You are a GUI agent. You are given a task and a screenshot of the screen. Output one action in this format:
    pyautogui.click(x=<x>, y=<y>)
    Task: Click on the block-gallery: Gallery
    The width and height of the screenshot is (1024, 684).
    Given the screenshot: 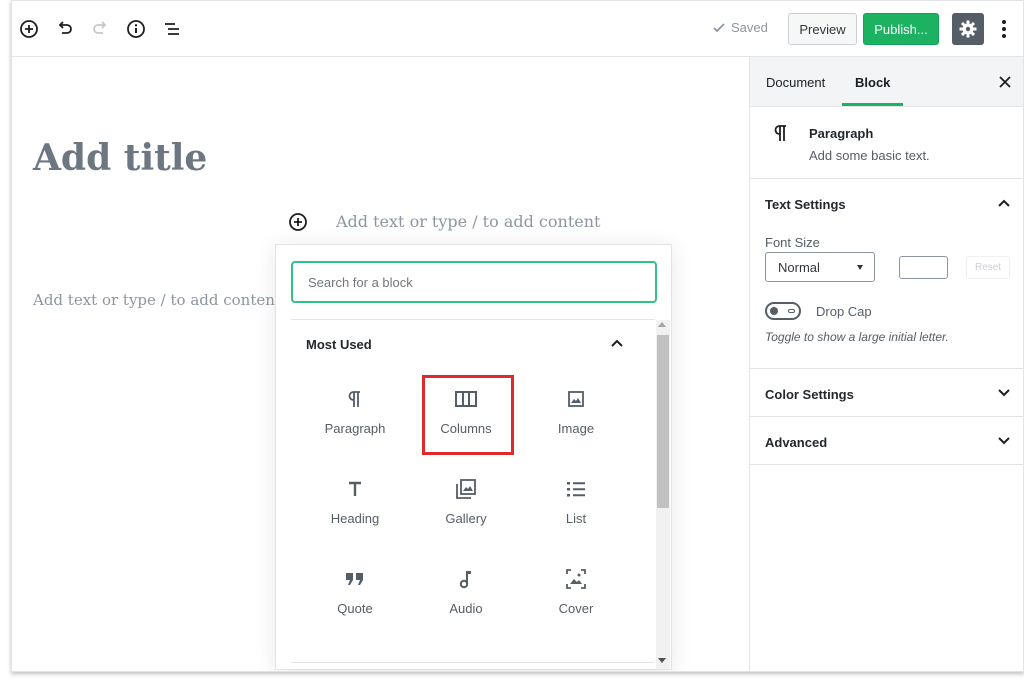 What is the action you would take?
    pyautogui.click(x=466, y=507)
    